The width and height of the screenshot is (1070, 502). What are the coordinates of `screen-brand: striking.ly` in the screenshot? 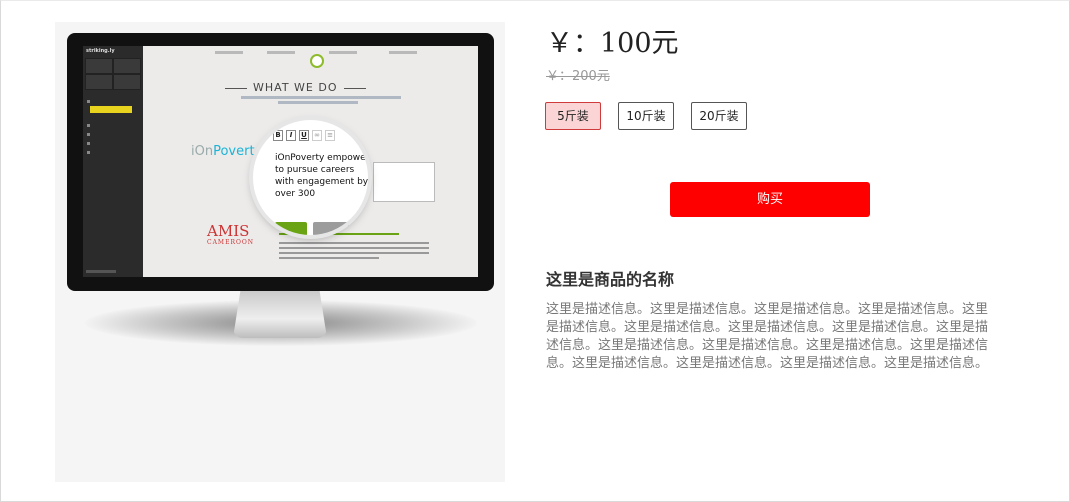 It's located at (100, 51).